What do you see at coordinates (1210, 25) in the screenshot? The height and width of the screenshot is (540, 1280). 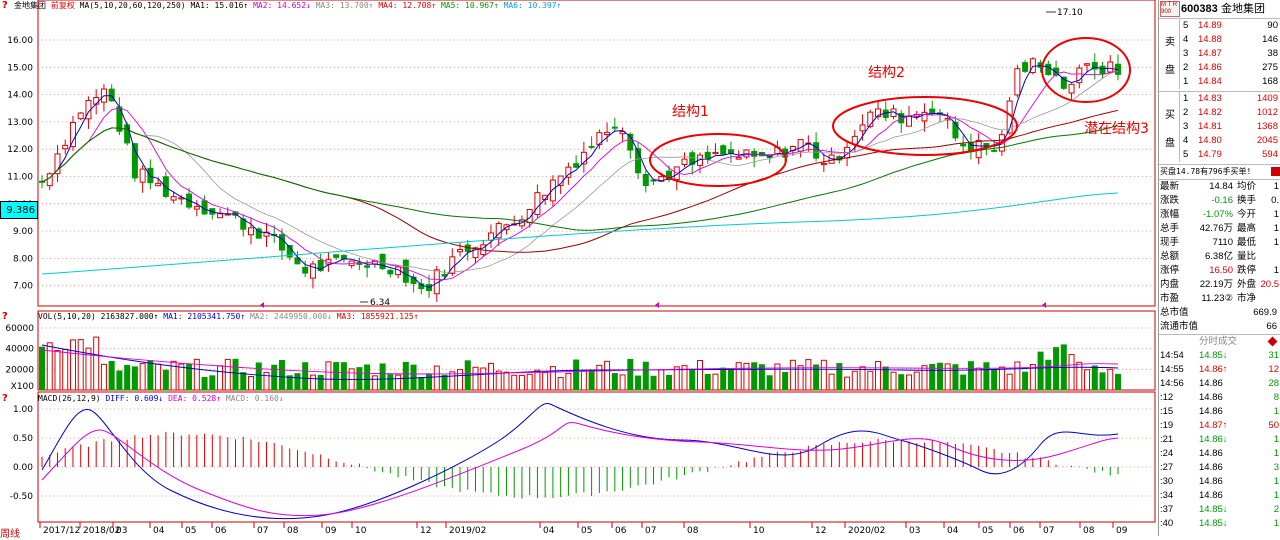 I see `ask-price: 14.89` at bounding box center [1210, 25].